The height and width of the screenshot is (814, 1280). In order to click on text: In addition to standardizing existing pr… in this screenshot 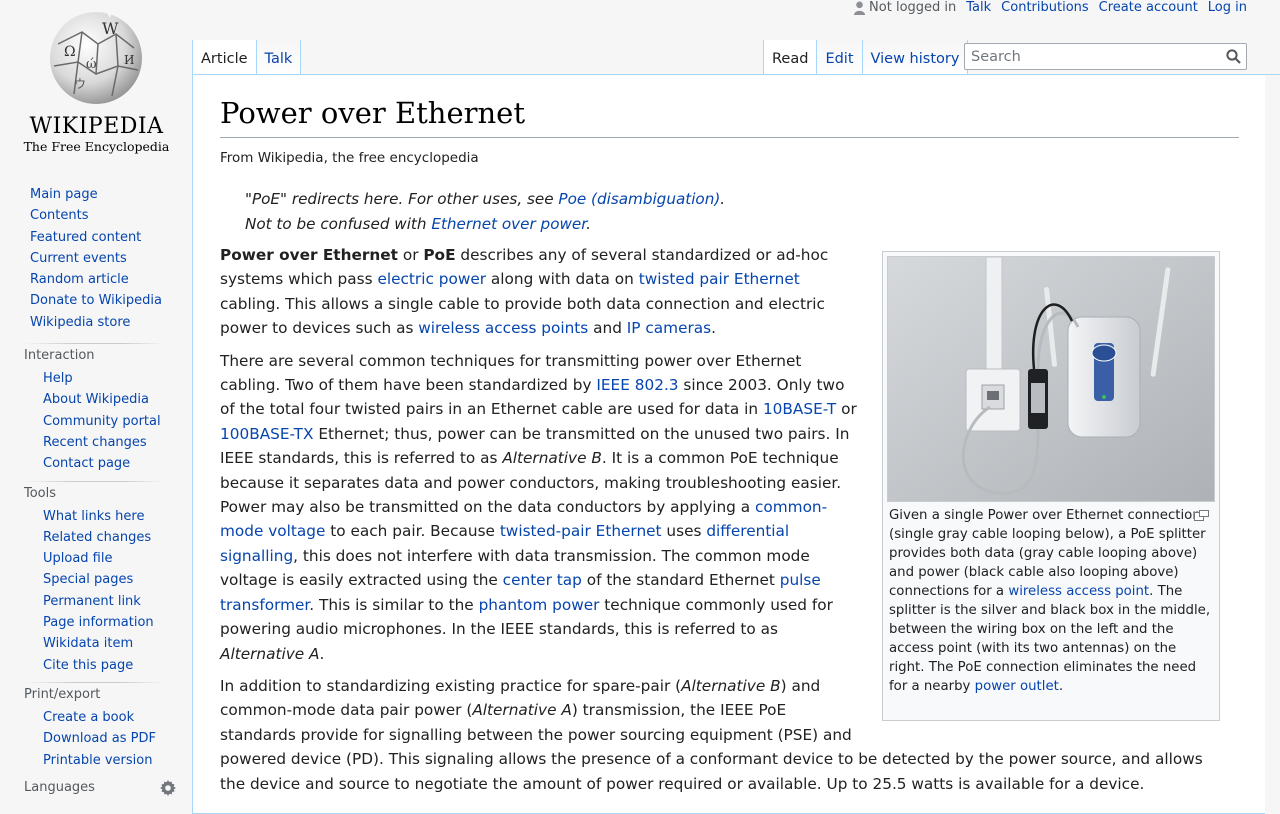, I will do `click(451, 685)`.